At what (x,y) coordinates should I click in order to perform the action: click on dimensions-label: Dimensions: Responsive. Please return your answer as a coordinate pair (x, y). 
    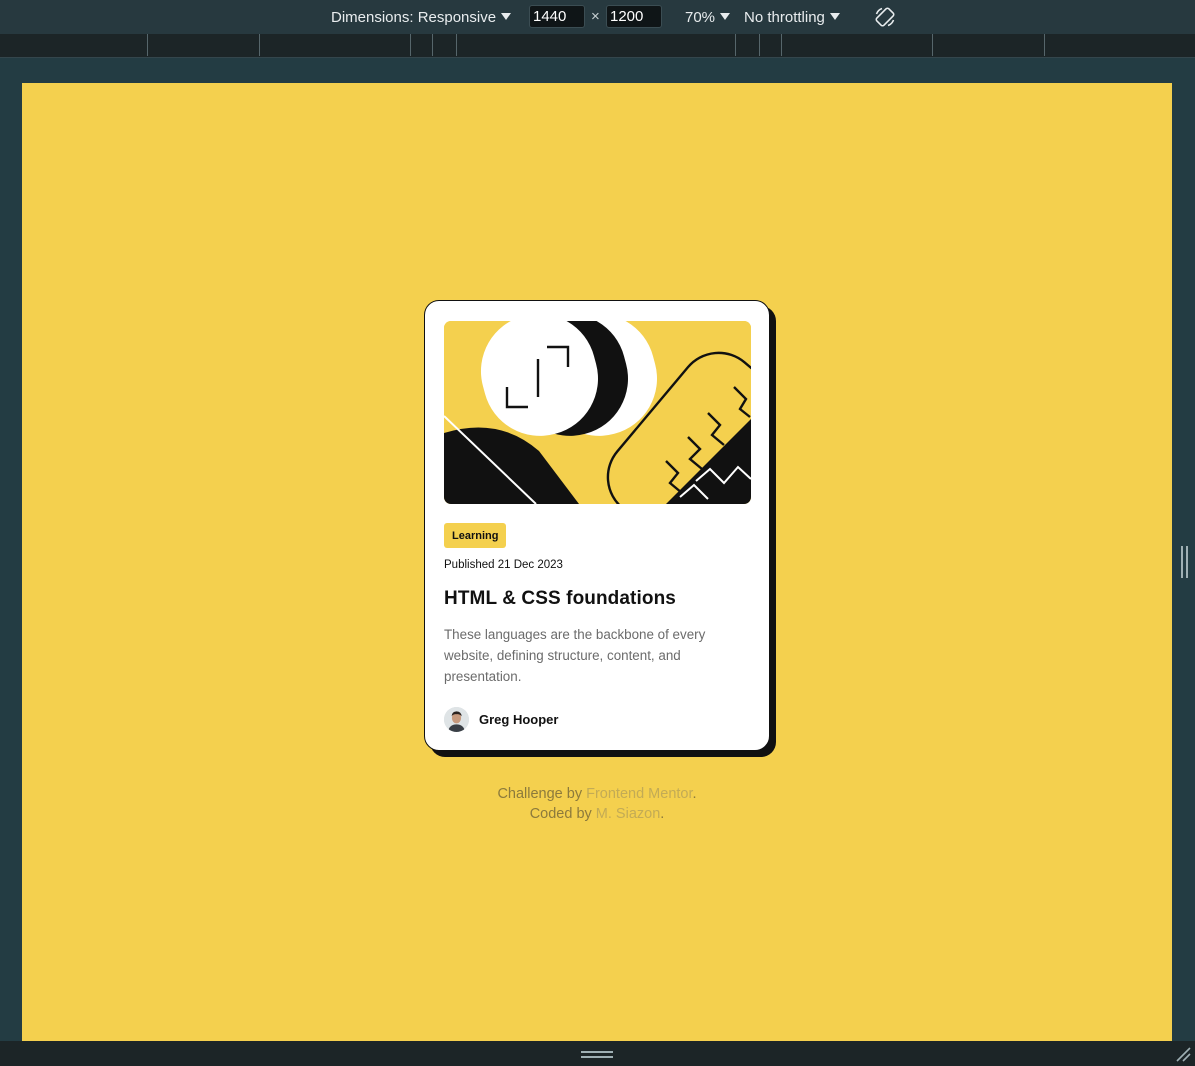
    Looking at the image, I should click on (414, 17).